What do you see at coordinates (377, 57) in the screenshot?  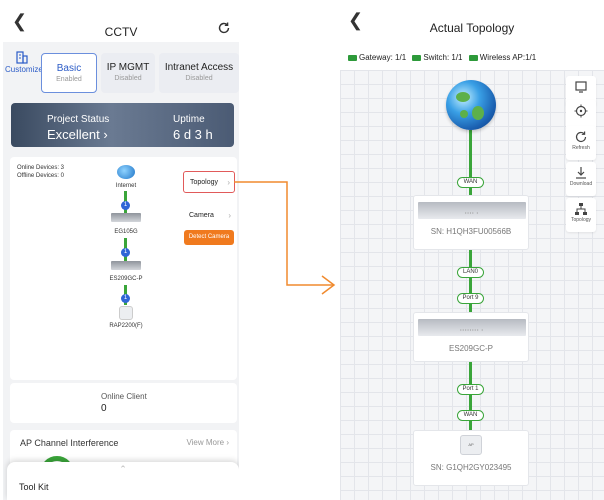 I see `legend-gateway: Gateway: 1/1` at bounding box center [377, 57].